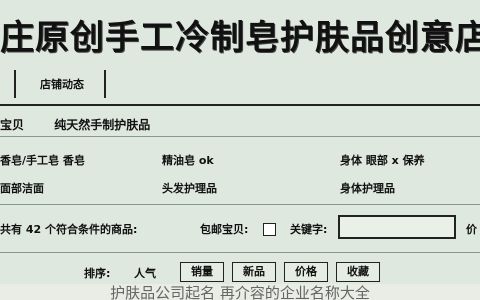 This screenshot has height=300, width=480. Describe the element at coordinates (240, 292) in the screenshot. I see `overlay-caption: 护肤品公司起名 再介容的企业名称大全` at that location.